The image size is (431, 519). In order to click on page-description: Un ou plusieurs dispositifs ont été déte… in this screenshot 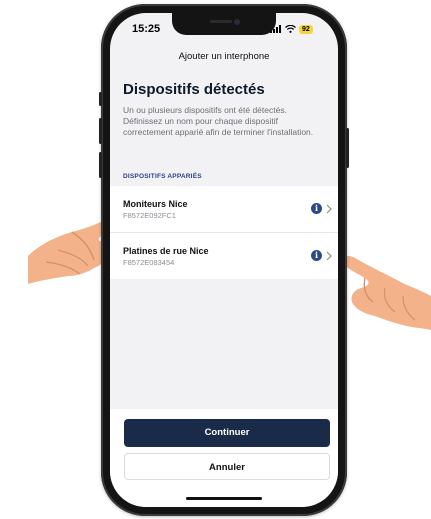, I will do `click(218, 121)`.